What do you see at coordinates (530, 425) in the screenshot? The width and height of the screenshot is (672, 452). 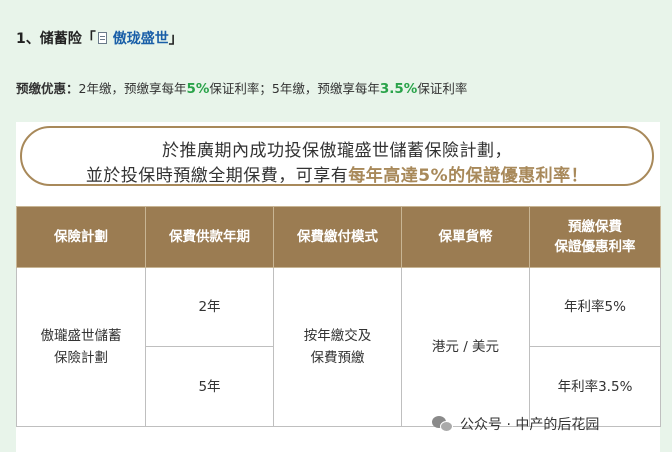 I see `watermark-text: 公众号 · 中产的后花园` at bounding box center [530, 425].